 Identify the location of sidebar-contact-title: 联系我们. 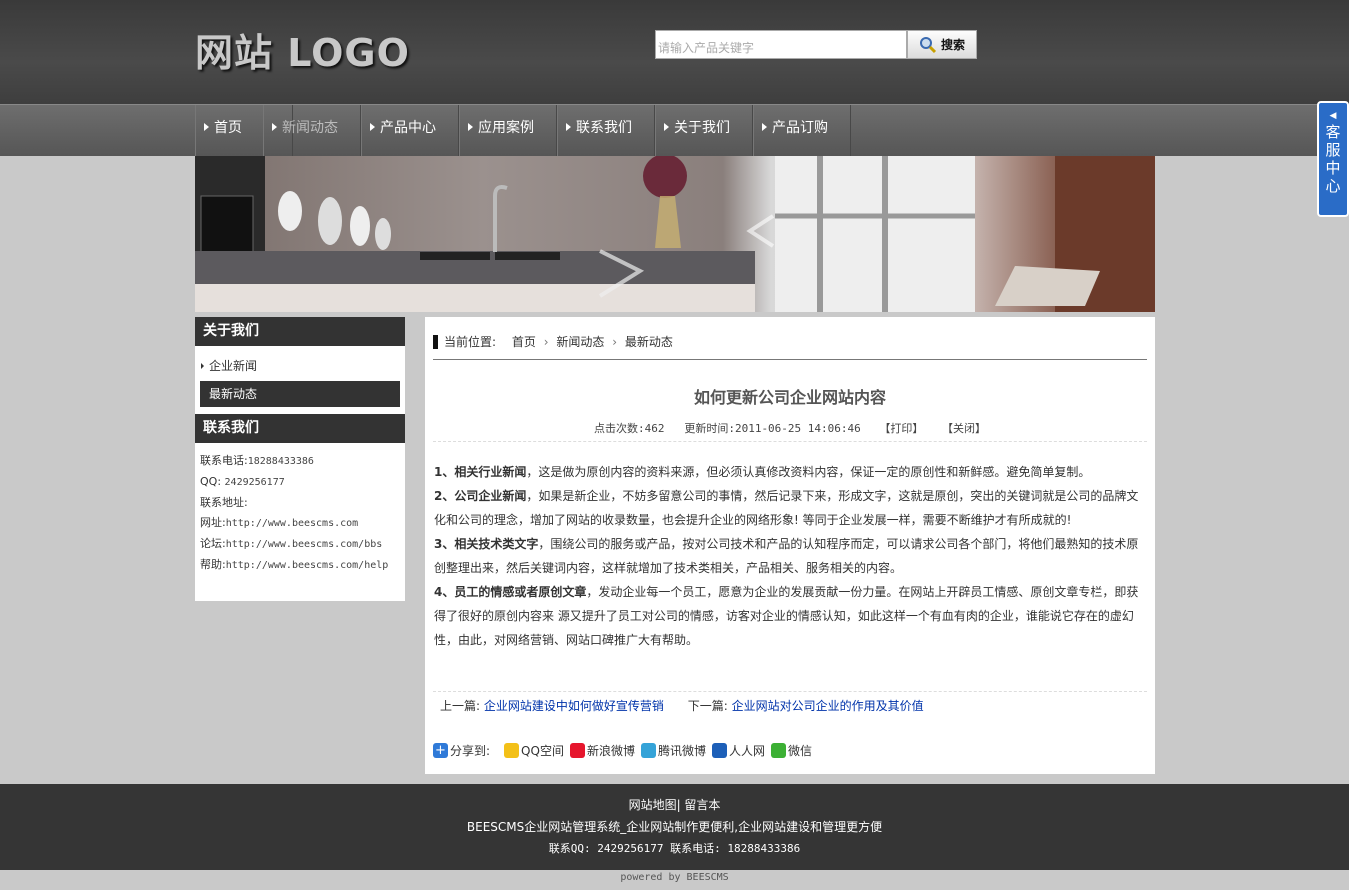
(300, 428).